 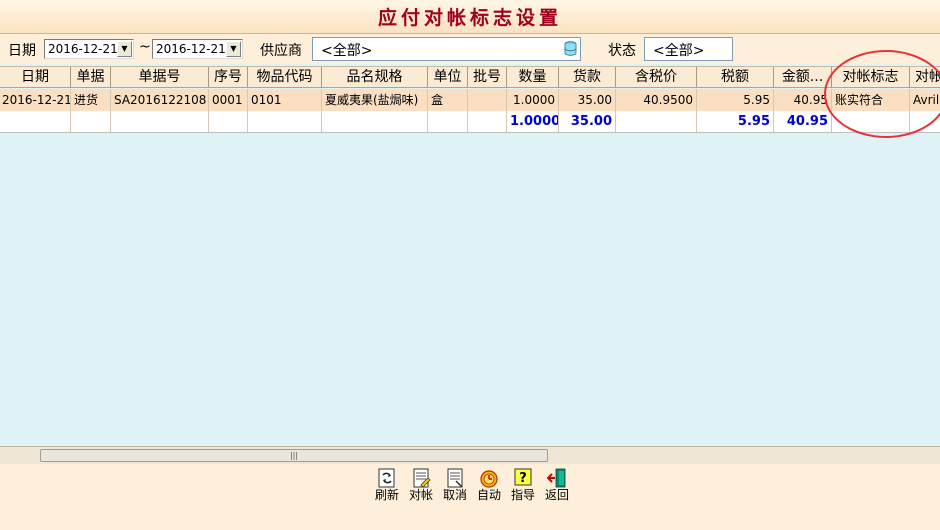 I want to click on scrollbar-thumb: |||, so click(x=294, y=455).